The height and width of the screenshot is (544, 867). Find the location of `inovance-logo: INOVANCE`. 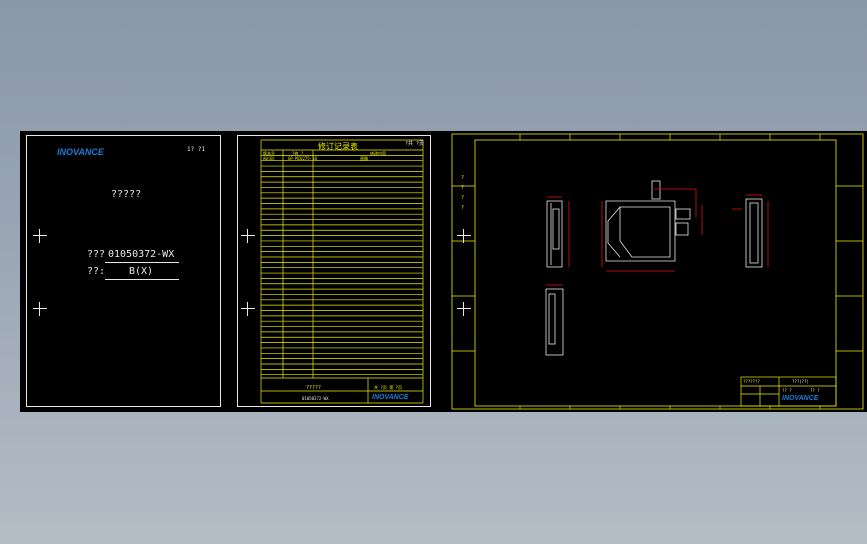

inovance-logo: INOVANCE is located at coordinates (800, 398).